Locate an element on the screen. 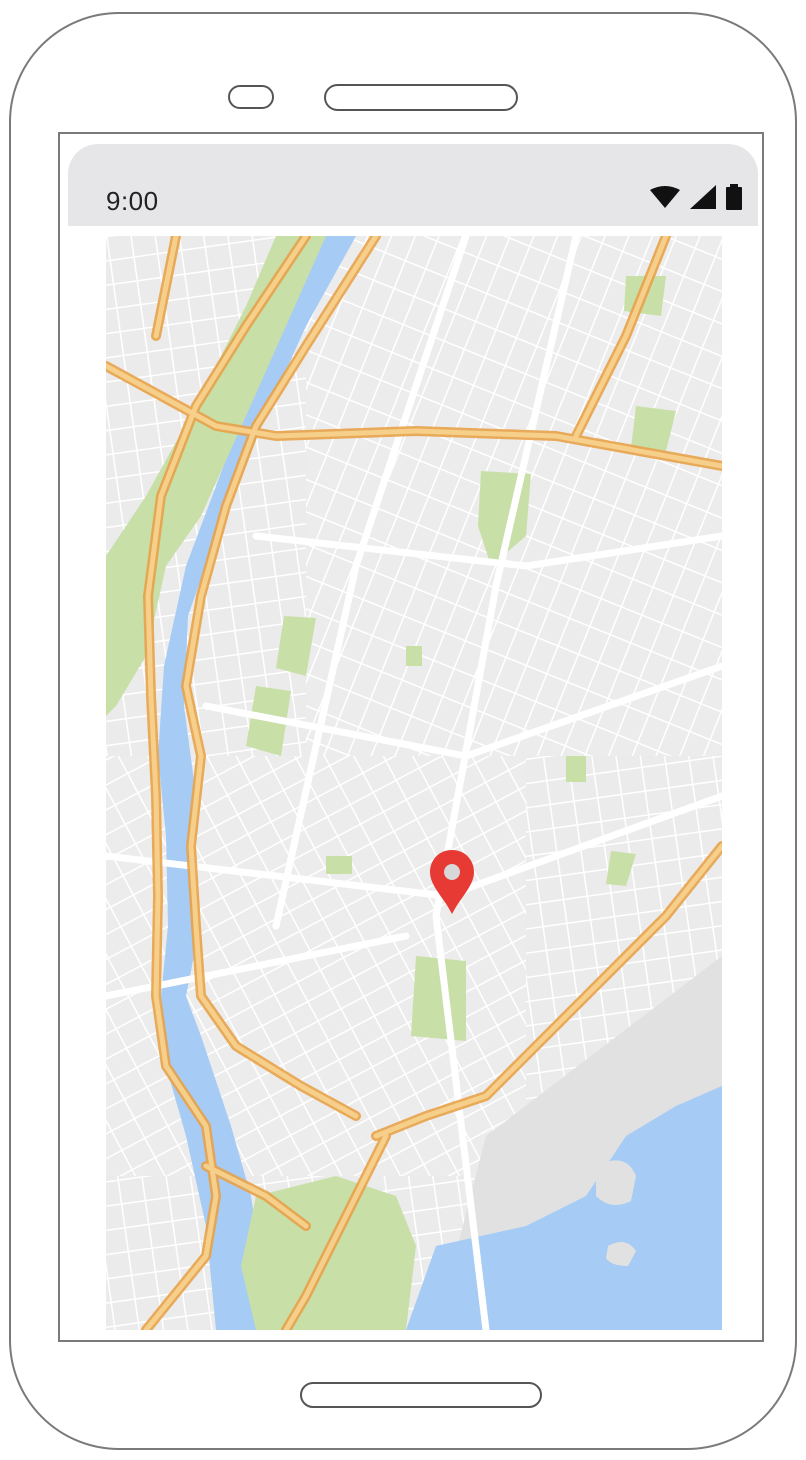  park-small3 is located at coordinates (414, 656).